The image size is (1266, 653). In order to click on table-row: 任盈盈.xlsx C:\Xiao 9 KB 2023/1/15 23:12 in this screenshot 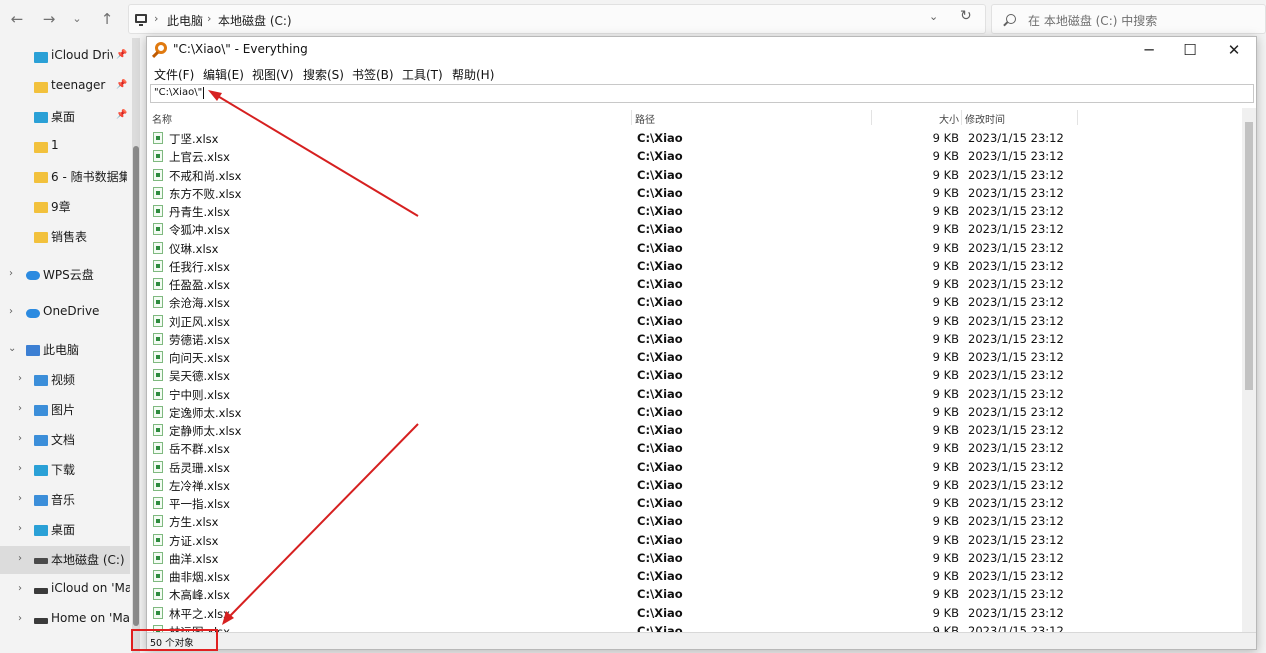, I will do `click(694, 284)`.